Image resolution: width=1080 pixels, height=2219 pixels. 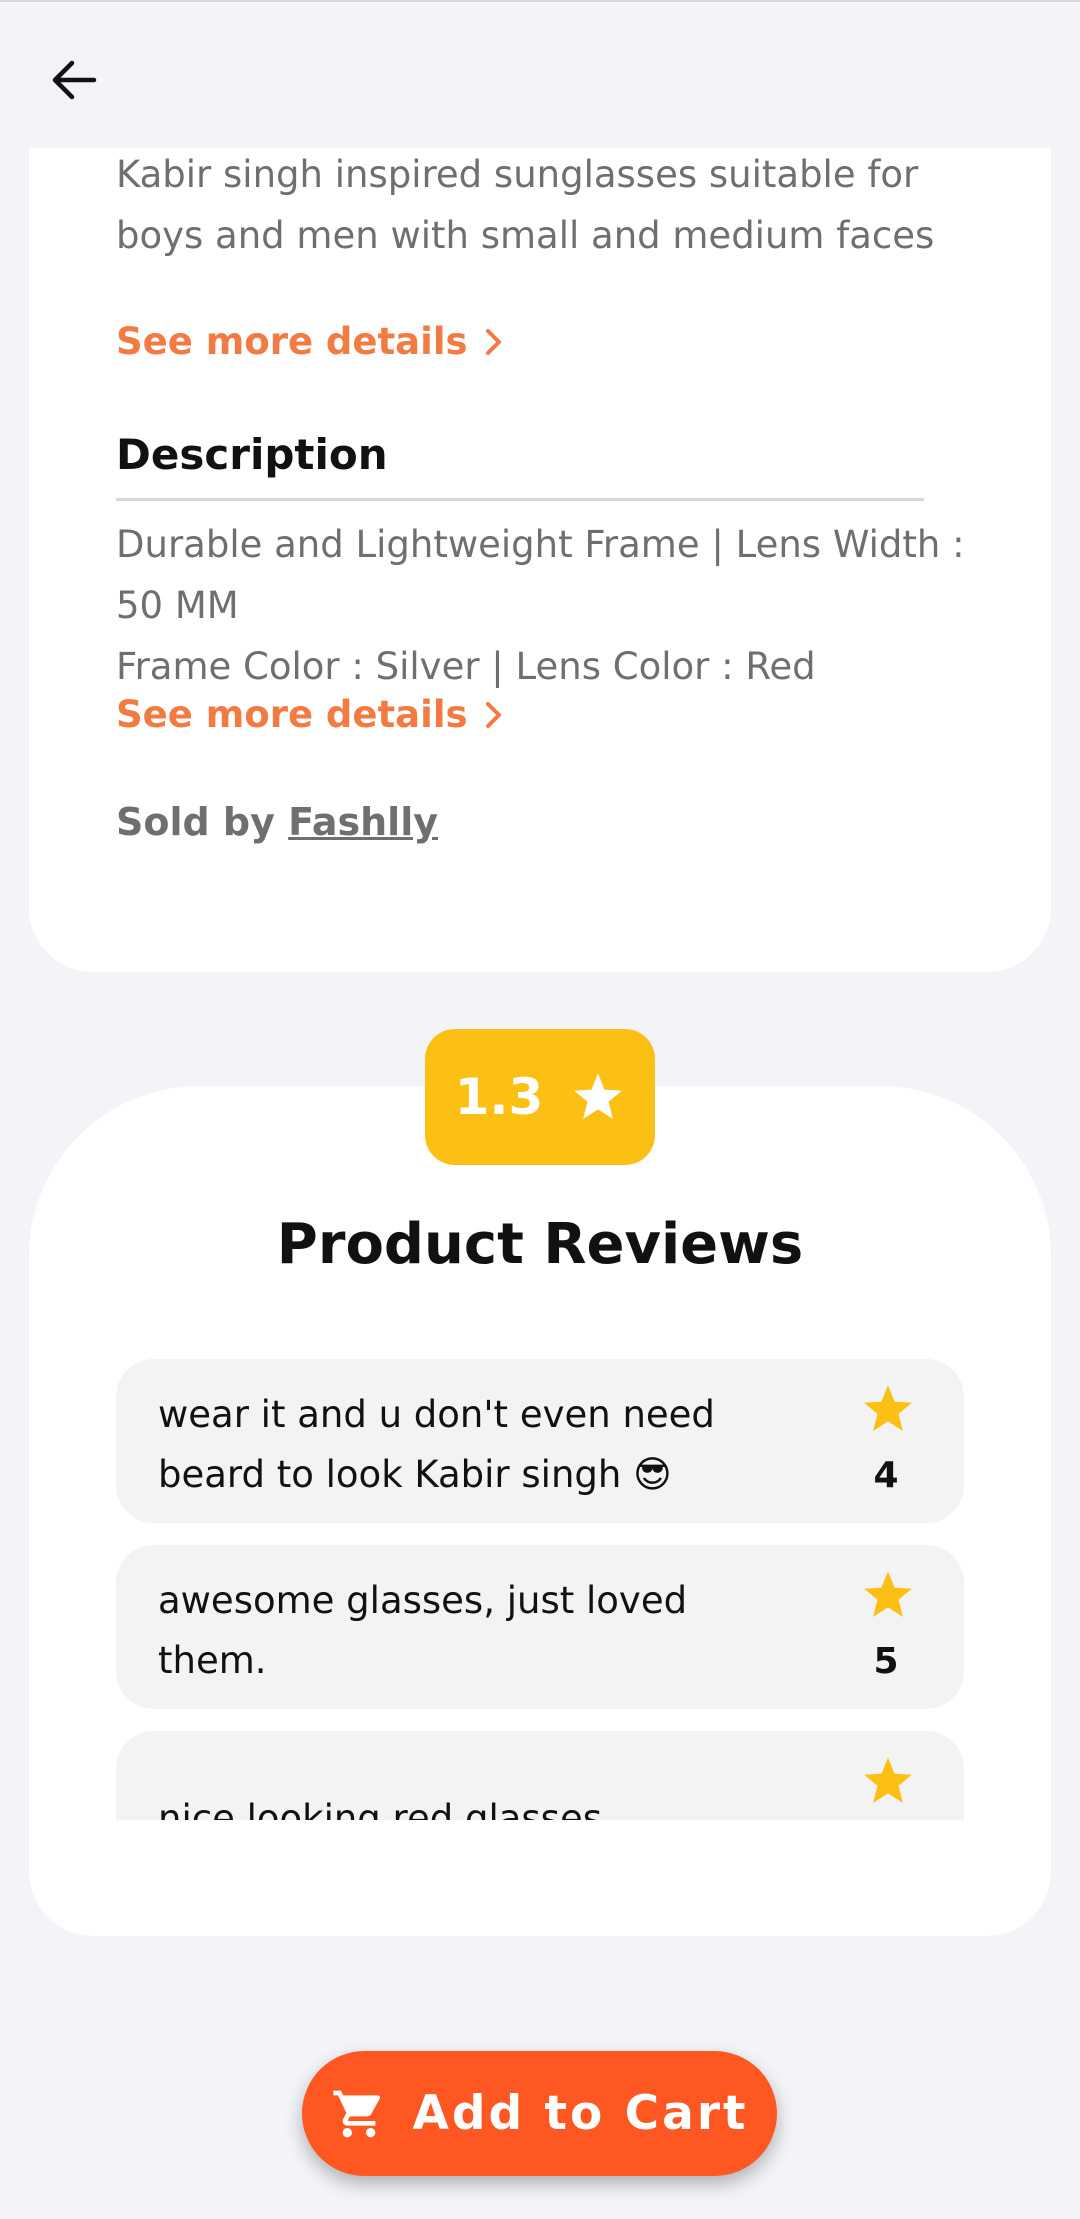 I want to click on arrow-left-icon, so click(x=74, y=80).